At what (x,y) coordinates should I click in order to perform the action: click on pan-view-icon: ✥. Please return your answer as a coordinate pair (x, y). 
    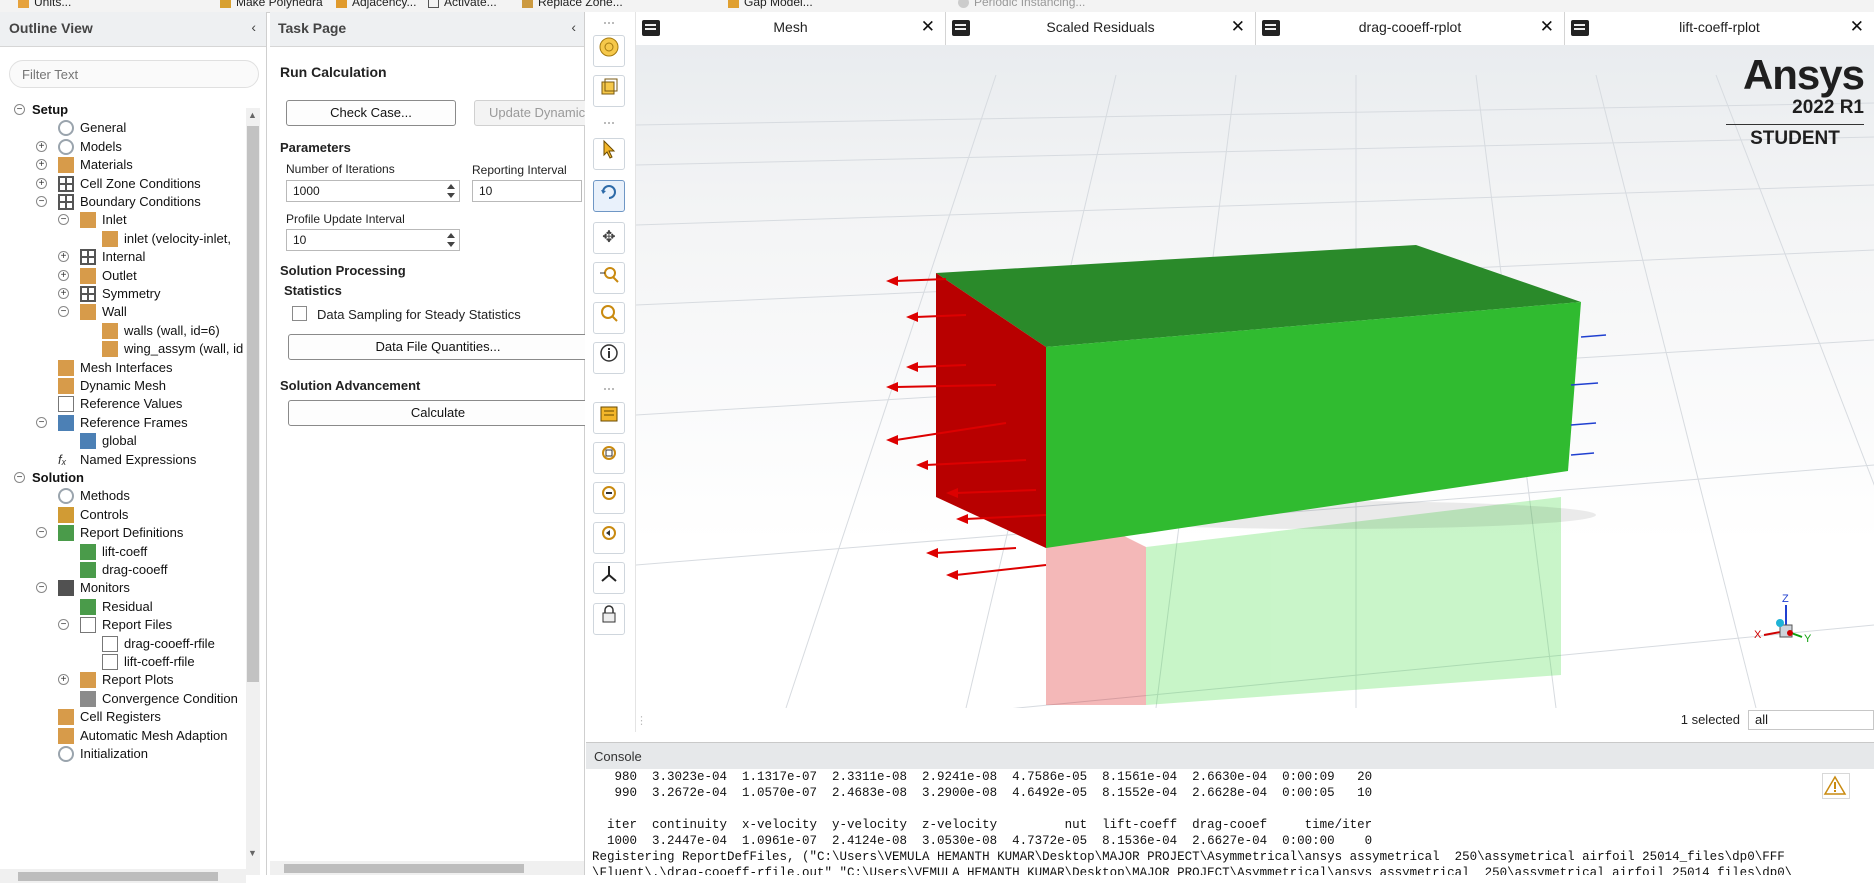
    Looking at the image, I should click on (609, 238).